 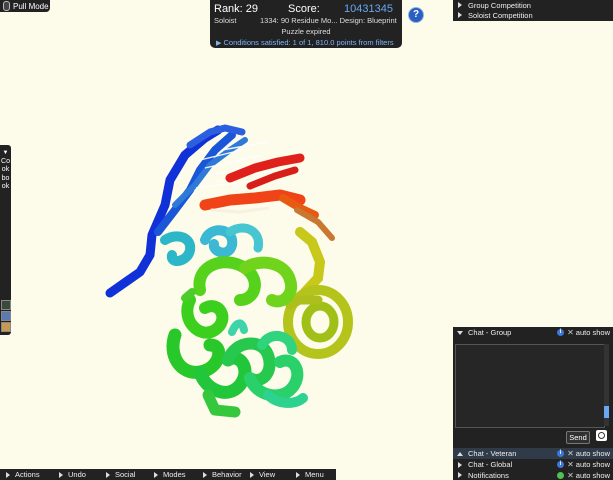 What do you see at coordinates (236, 9) in the screenshot?
I see `rank-label: Rank: 29` at bounding box center [236, 9].